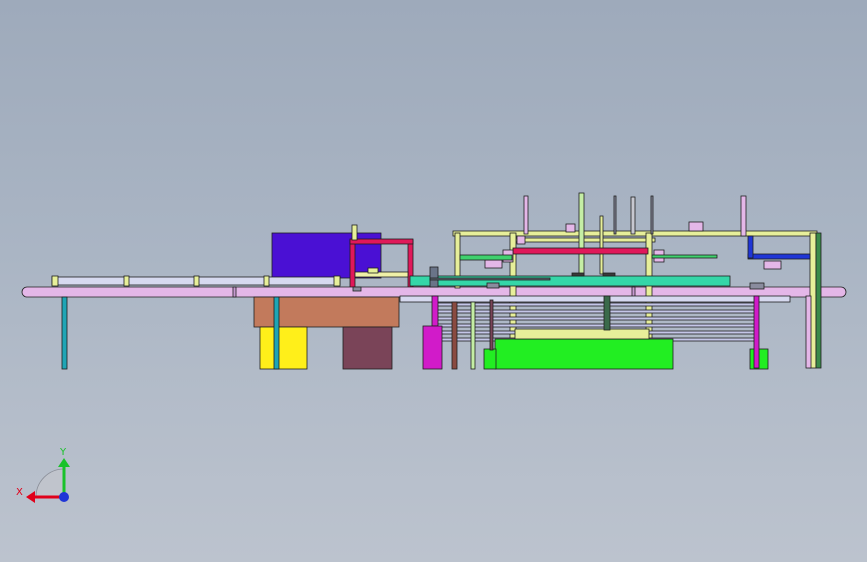 The width and height of the screenshot is (867, 562). I want to click on z-axis-dot, so click(64, 497).